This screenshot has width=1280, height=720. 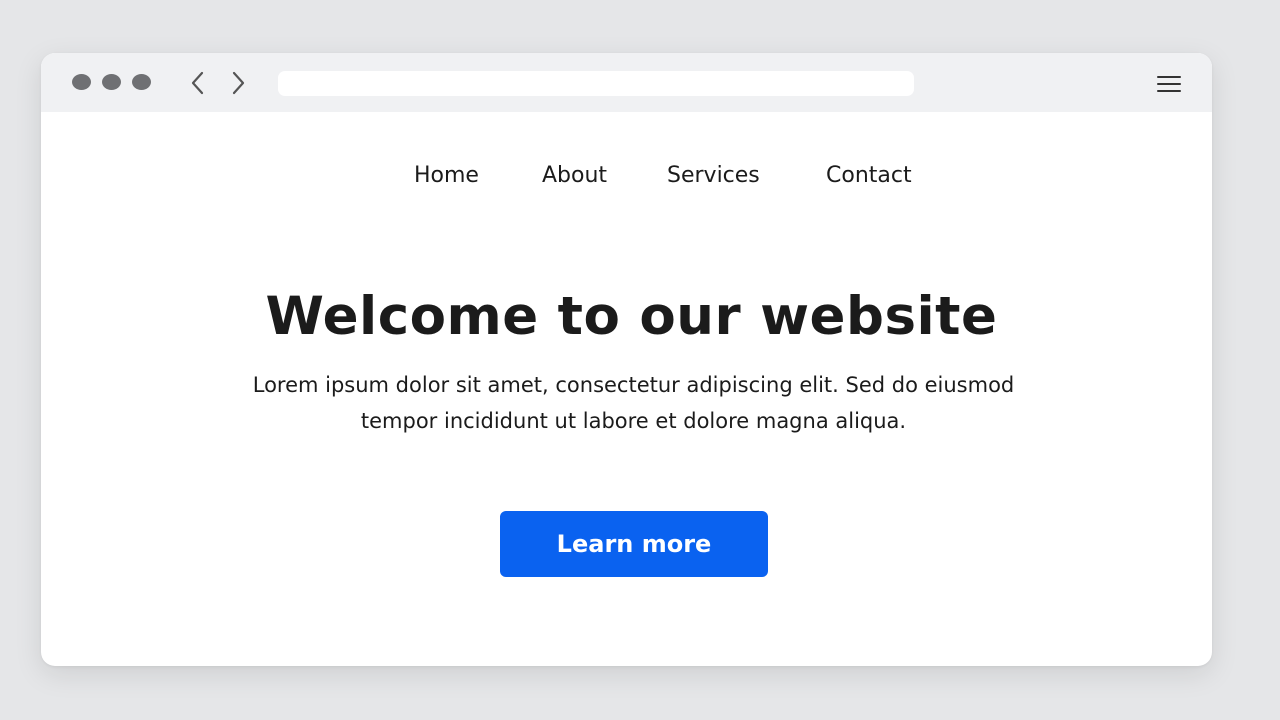 I want to click on hamburger-menu-icon, so click(x=1169, y=84).